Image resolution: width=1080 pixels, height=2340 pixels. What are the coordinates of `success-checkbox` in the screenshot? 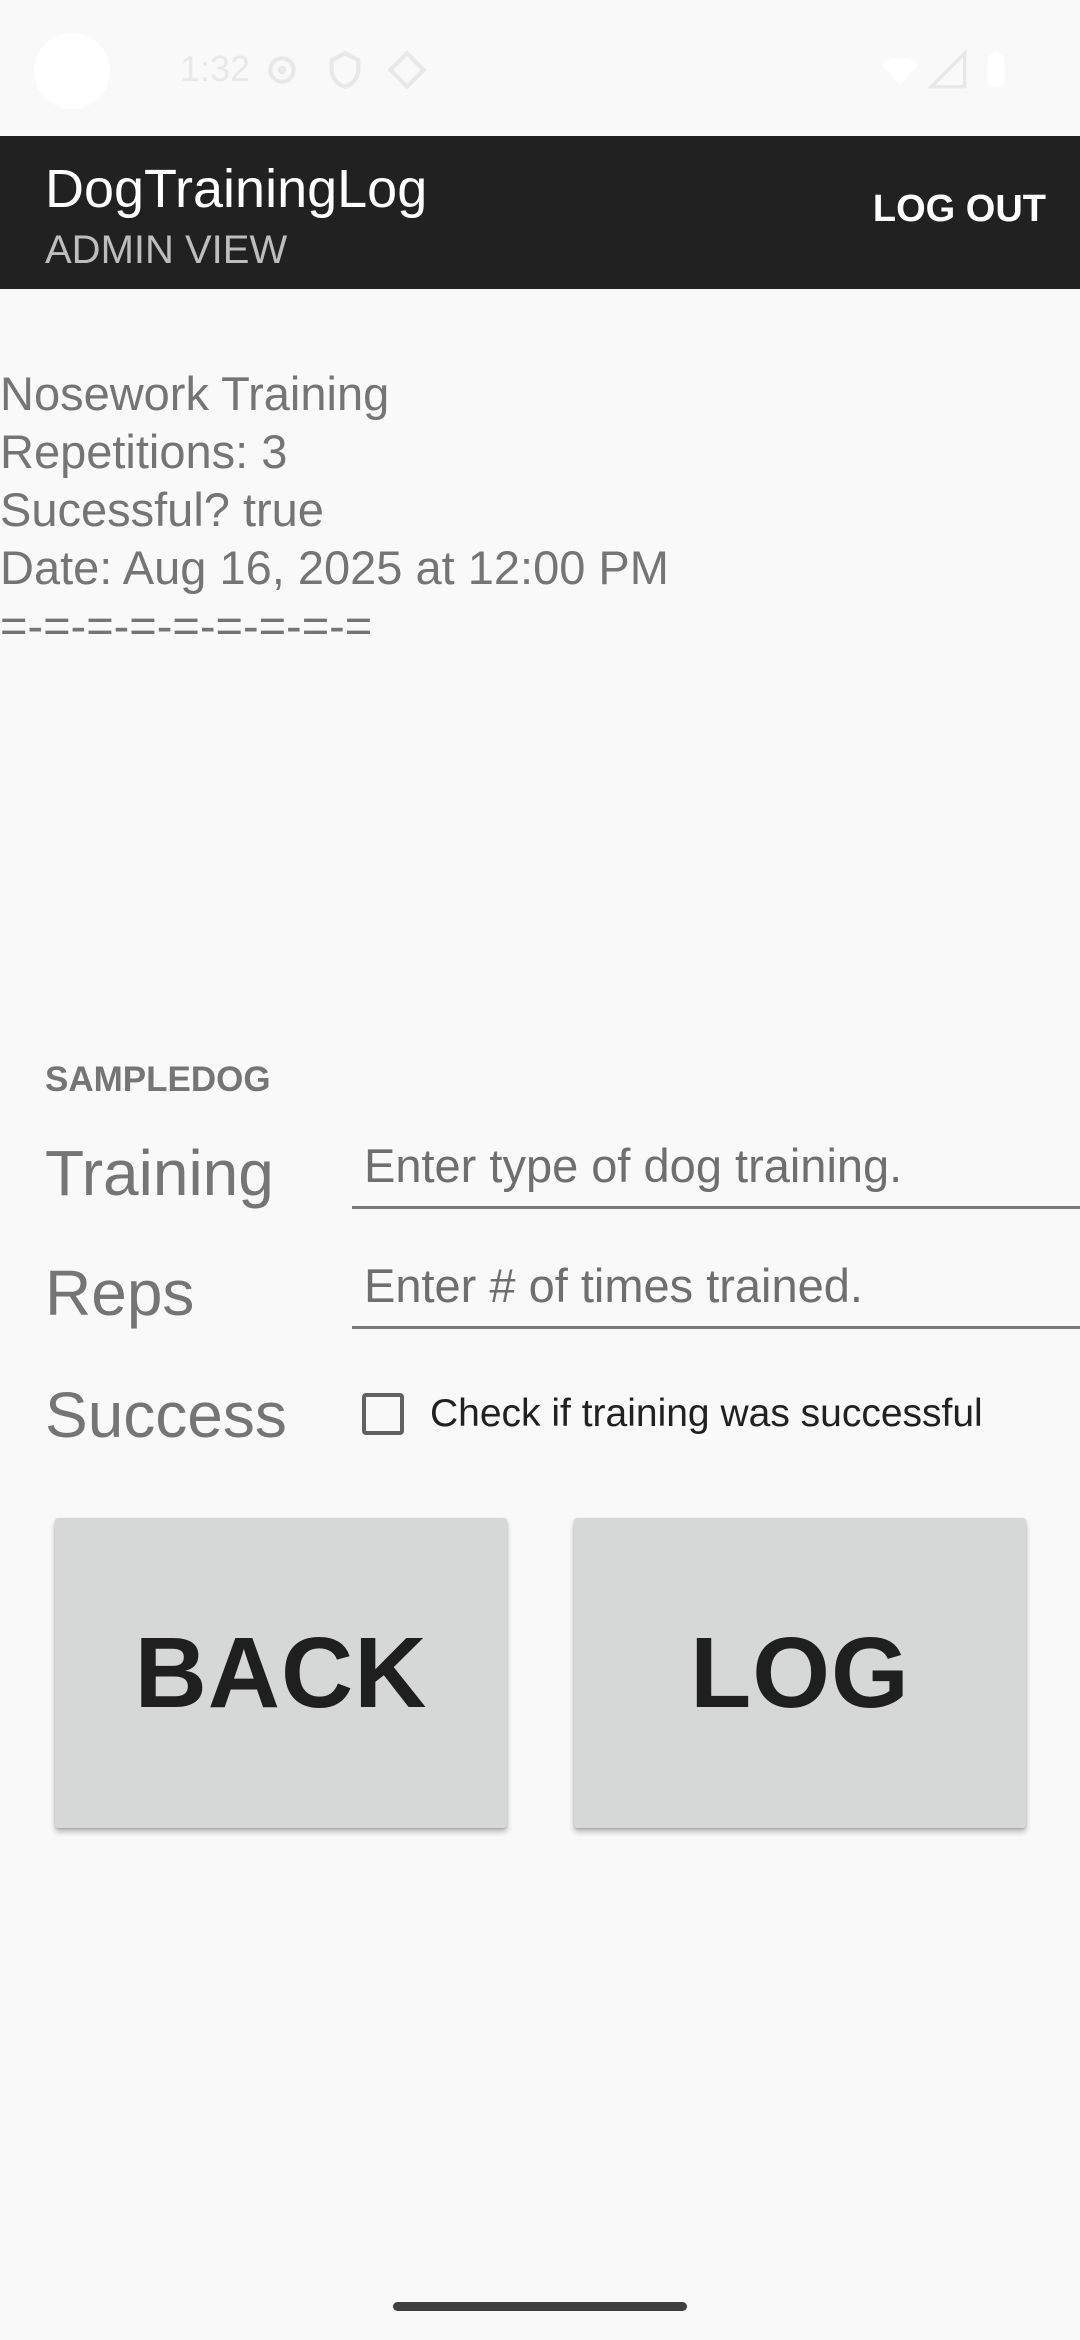 It's located at (383, 1414).